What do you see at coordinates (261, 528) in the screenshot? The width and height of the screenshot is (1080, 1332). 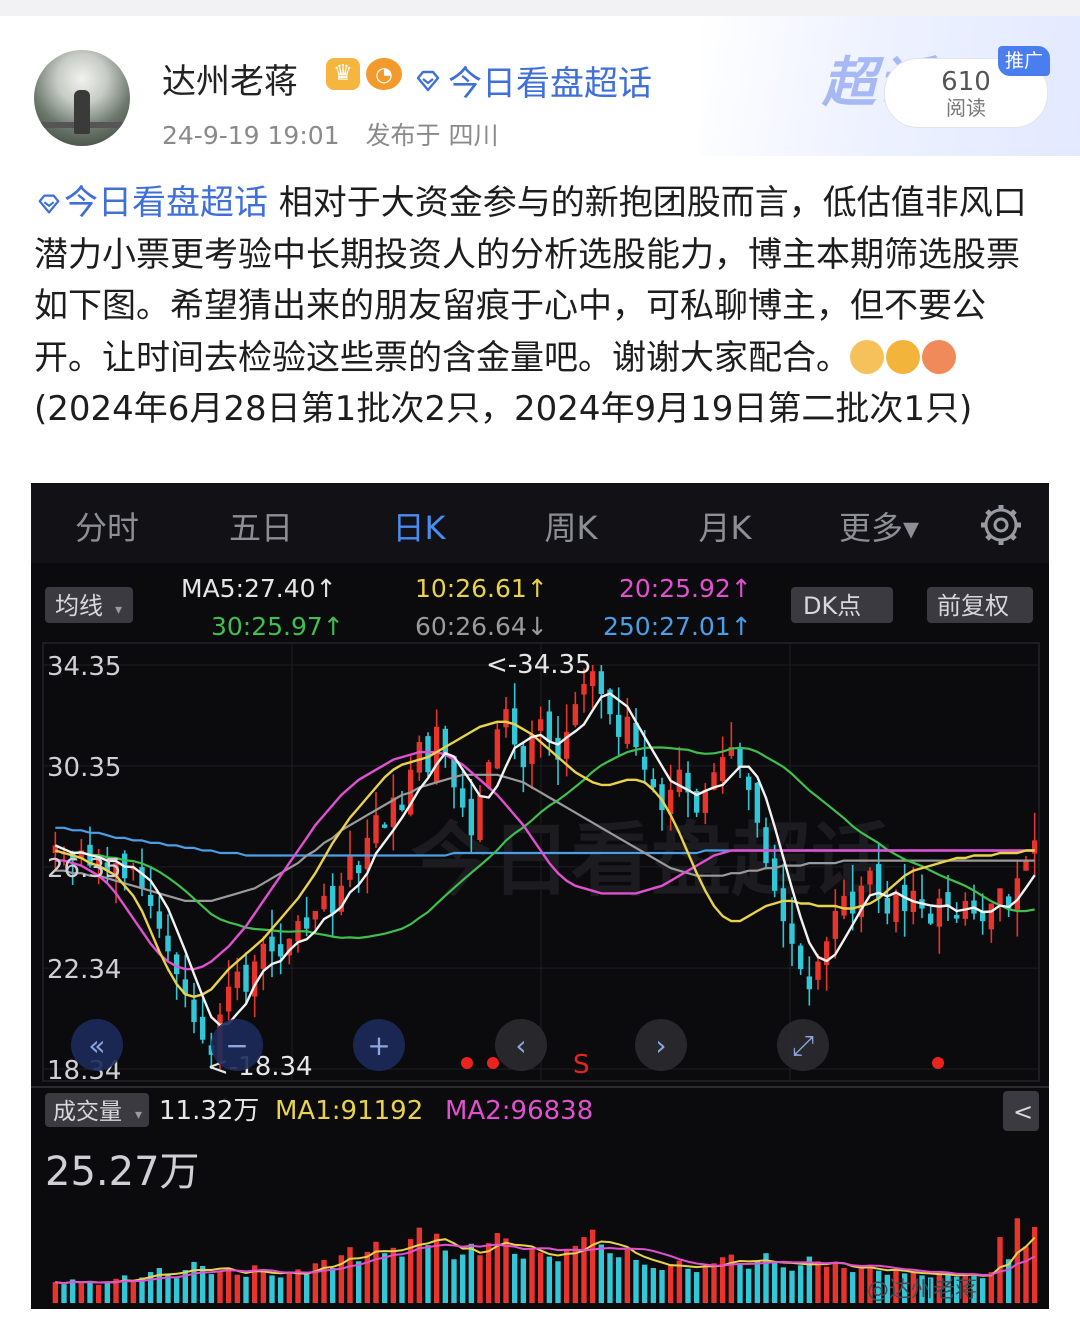 I see `tab-1: 五日` at bounding box center [261, 528].